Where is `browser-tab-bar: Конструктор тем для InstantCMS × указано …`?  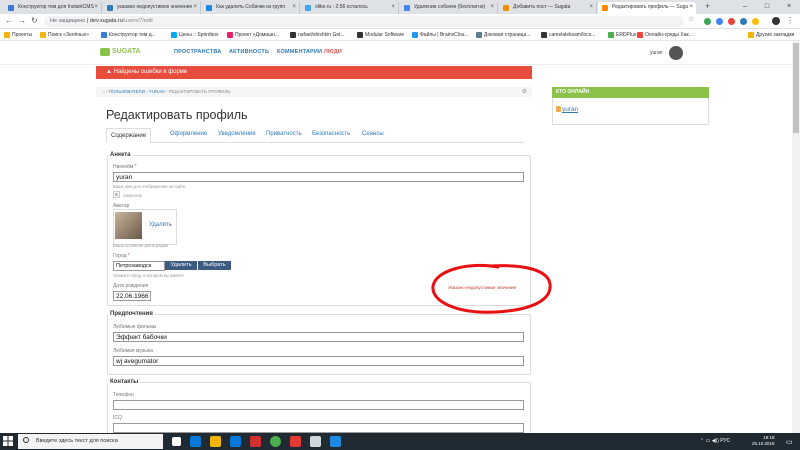 browser-tab-bar: Конструктор тем для InstantCMS × указано … is located at coordinates (400, 7).